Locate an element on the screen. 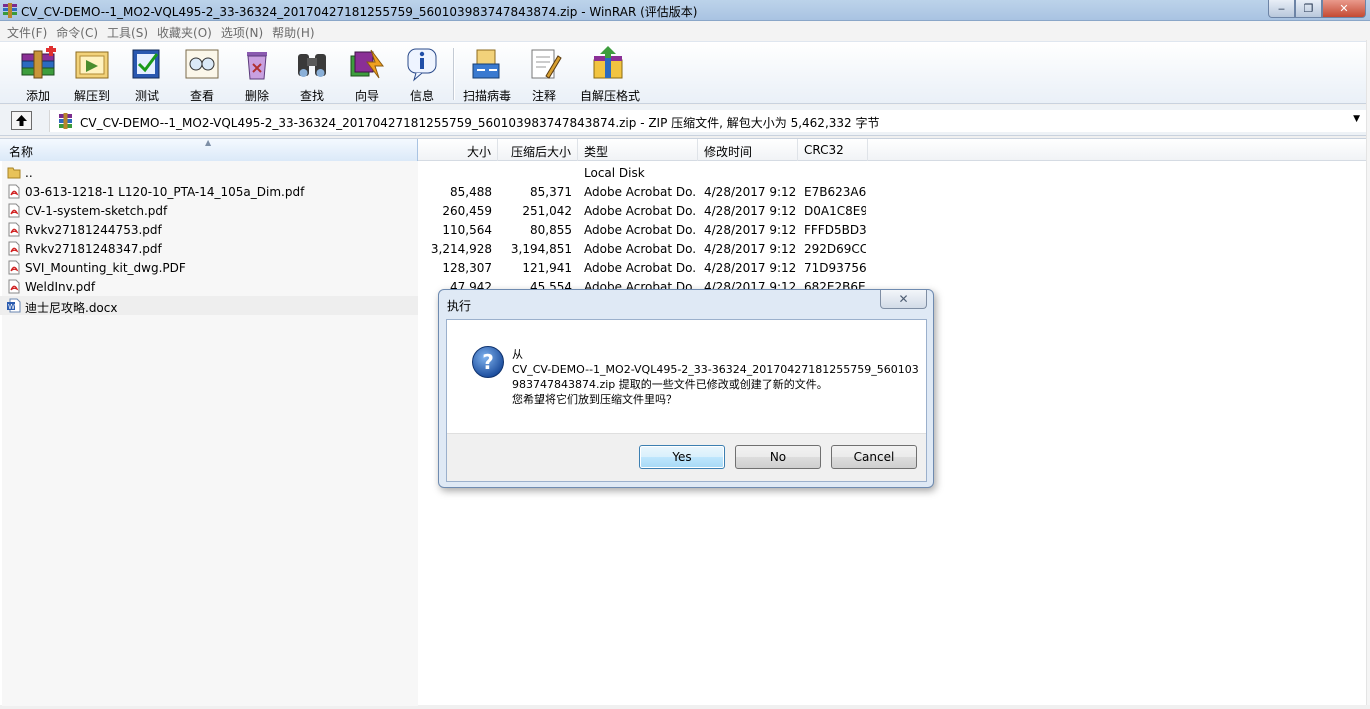  word-doc-icon: W is located at coordinates (14, 305).